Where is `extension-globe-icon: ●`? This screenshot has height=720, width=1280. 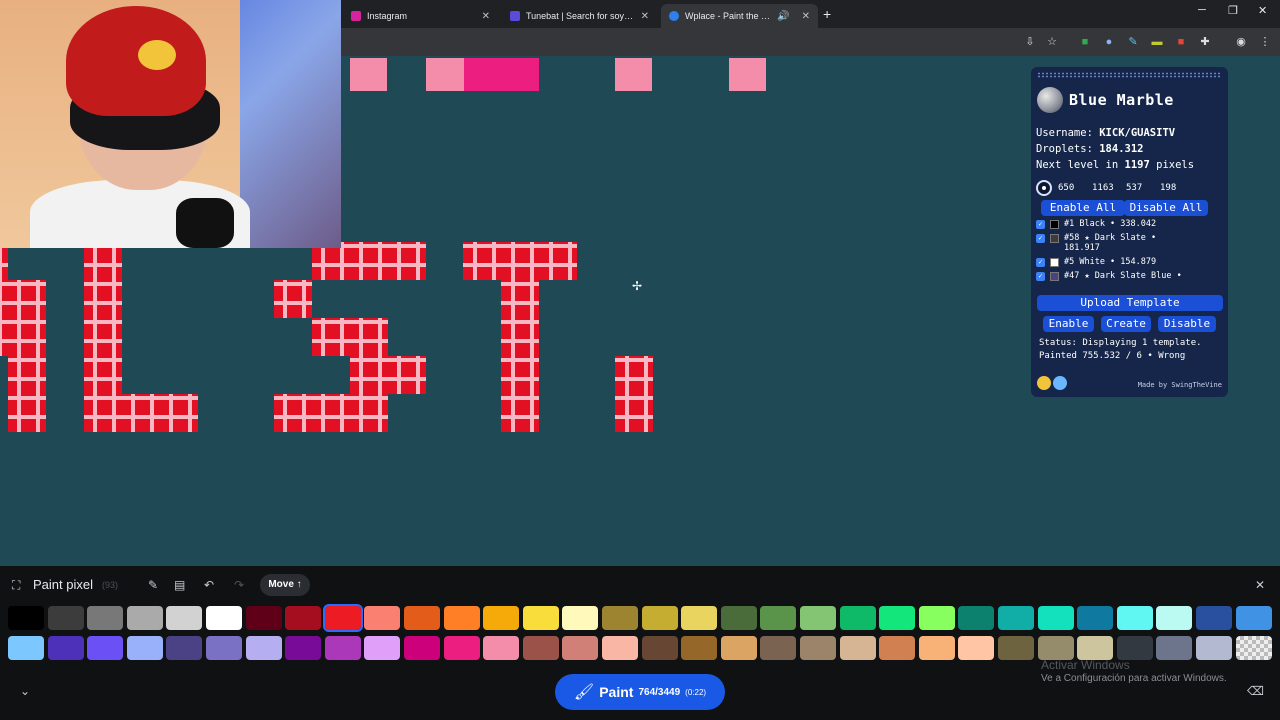
extension-globe-icon: ● is located at coordinates (1109, 42).